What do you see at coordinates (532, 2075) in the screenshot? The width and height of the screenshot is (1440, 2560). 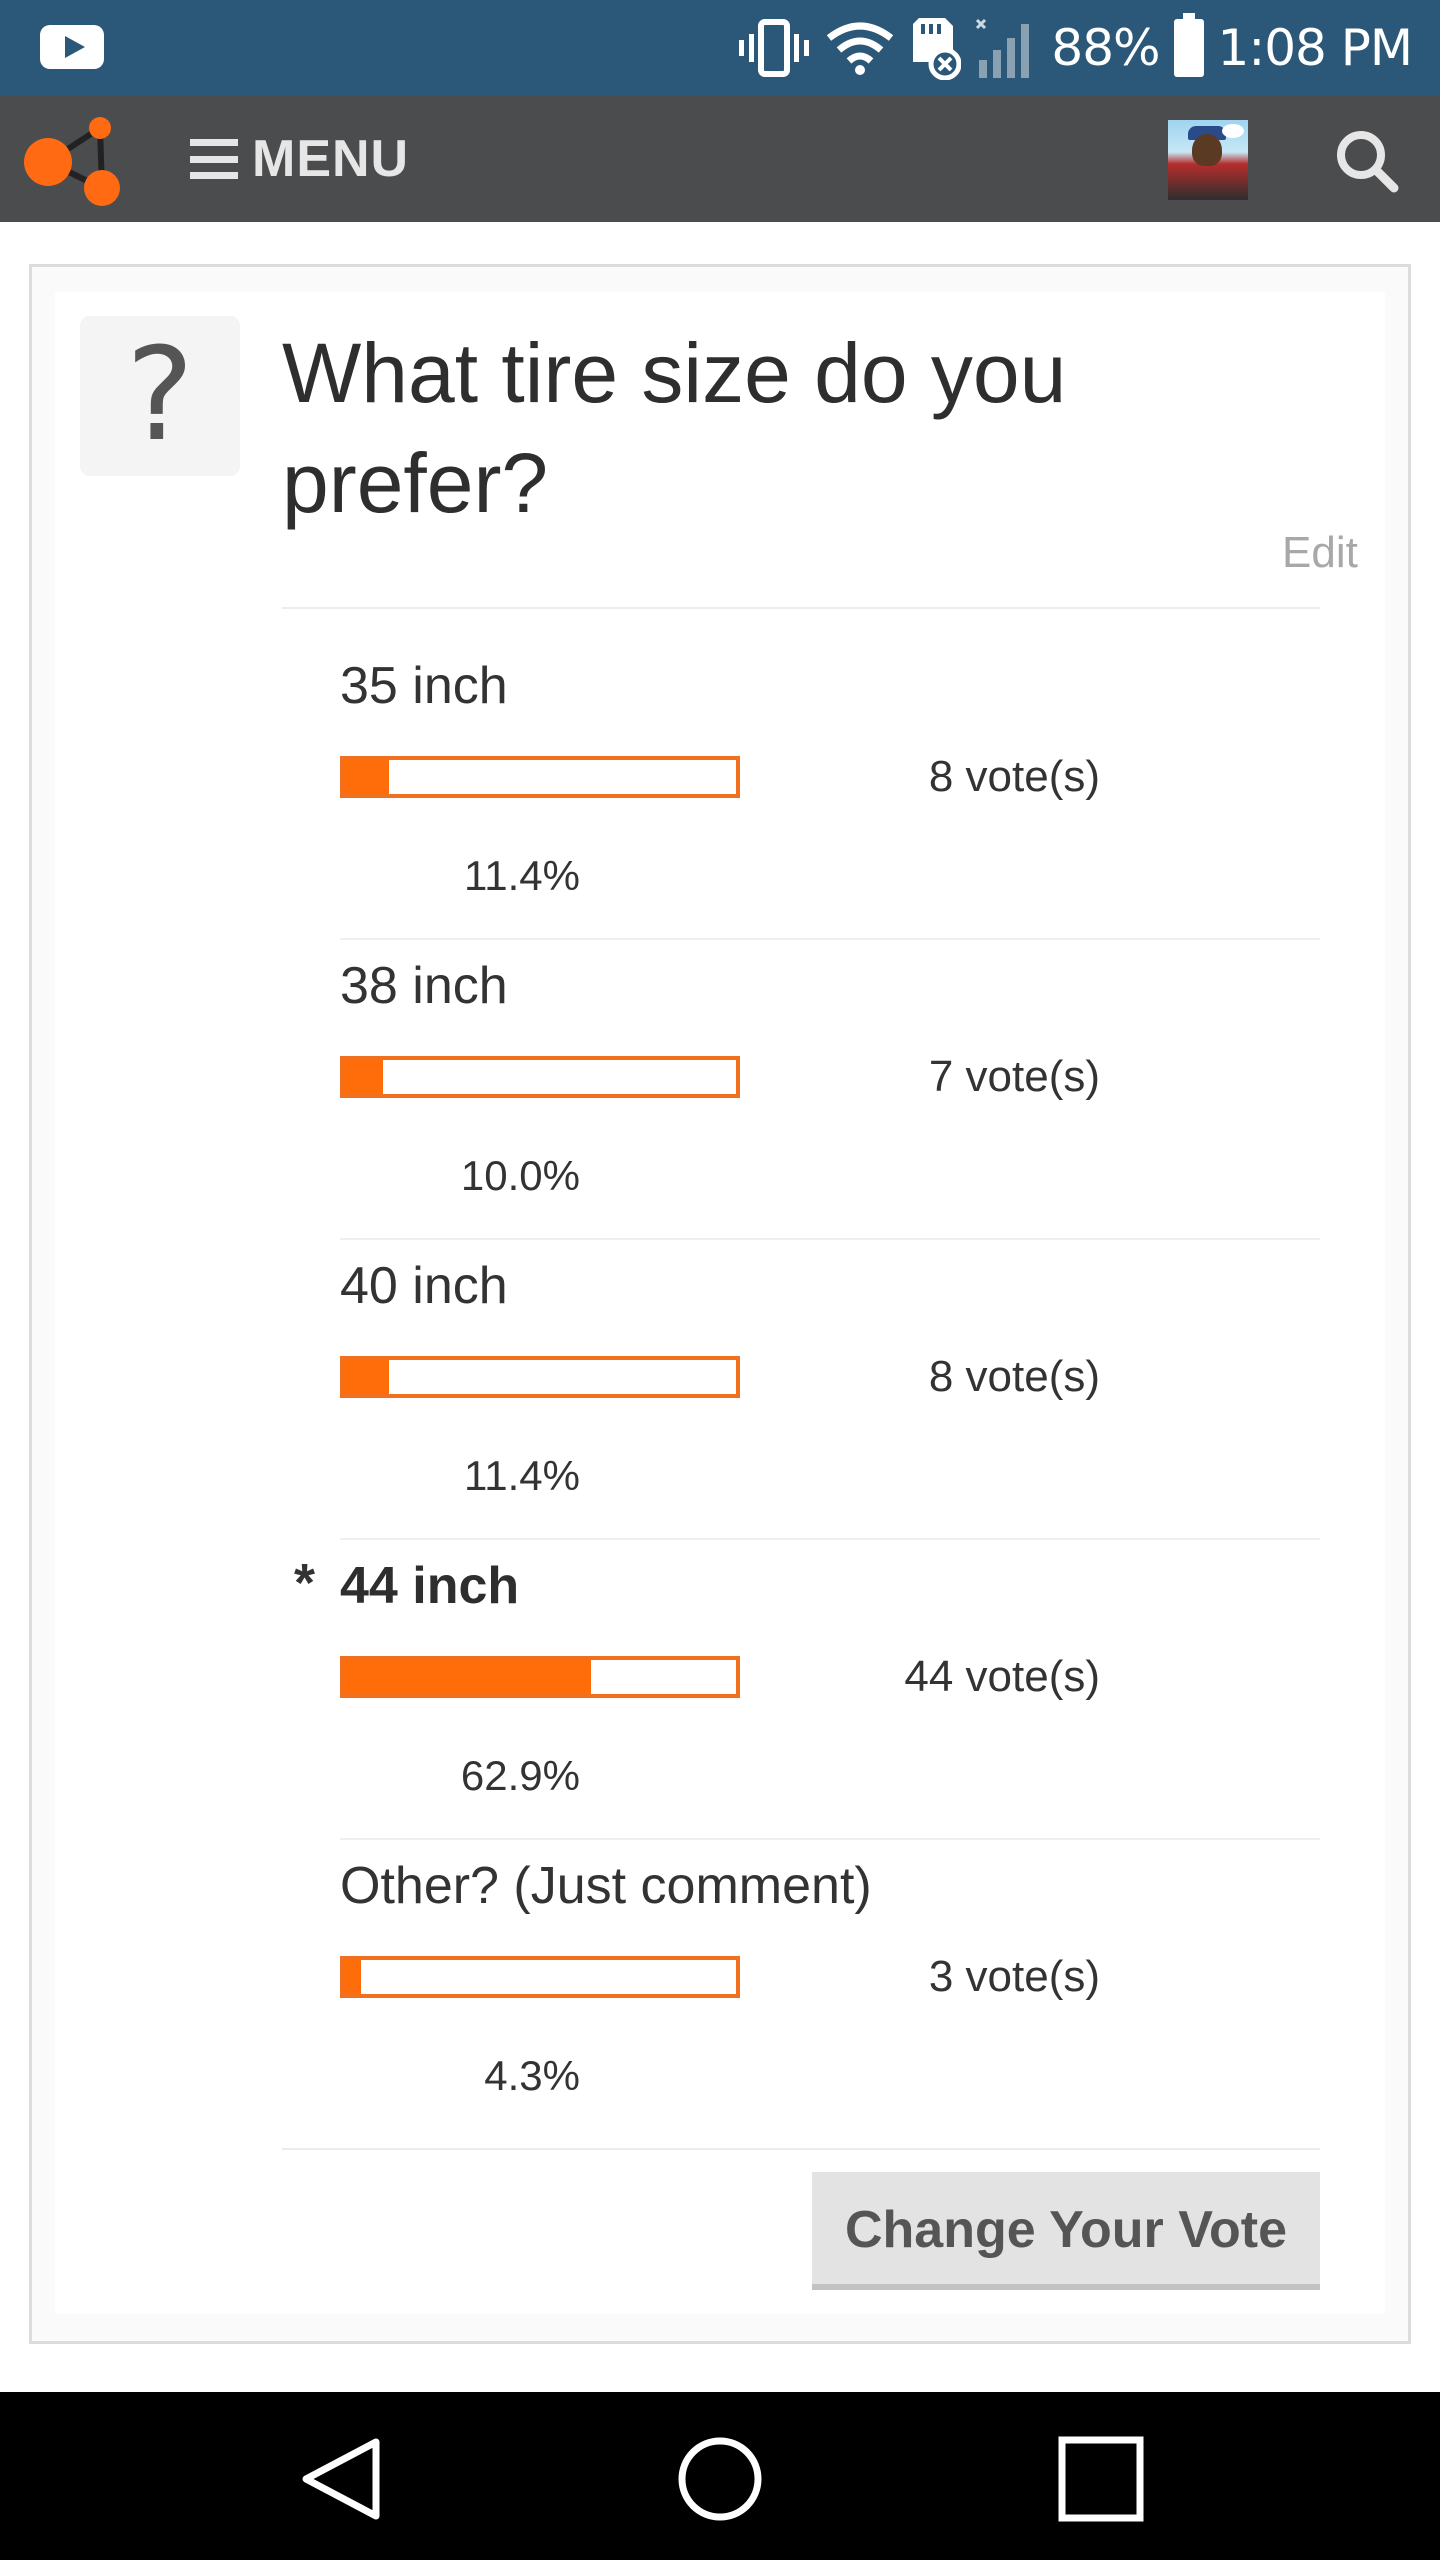 I see `vote-percent: 4.3%` at bounding box center [532, 2075].